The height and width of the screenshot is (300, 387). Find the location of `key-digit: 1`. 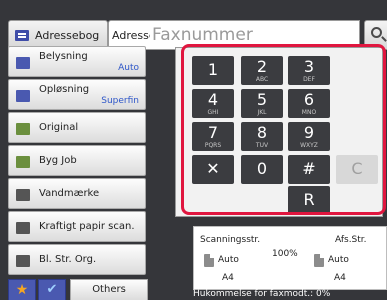

key-digit: 1 is located at coordinates (213, 69).